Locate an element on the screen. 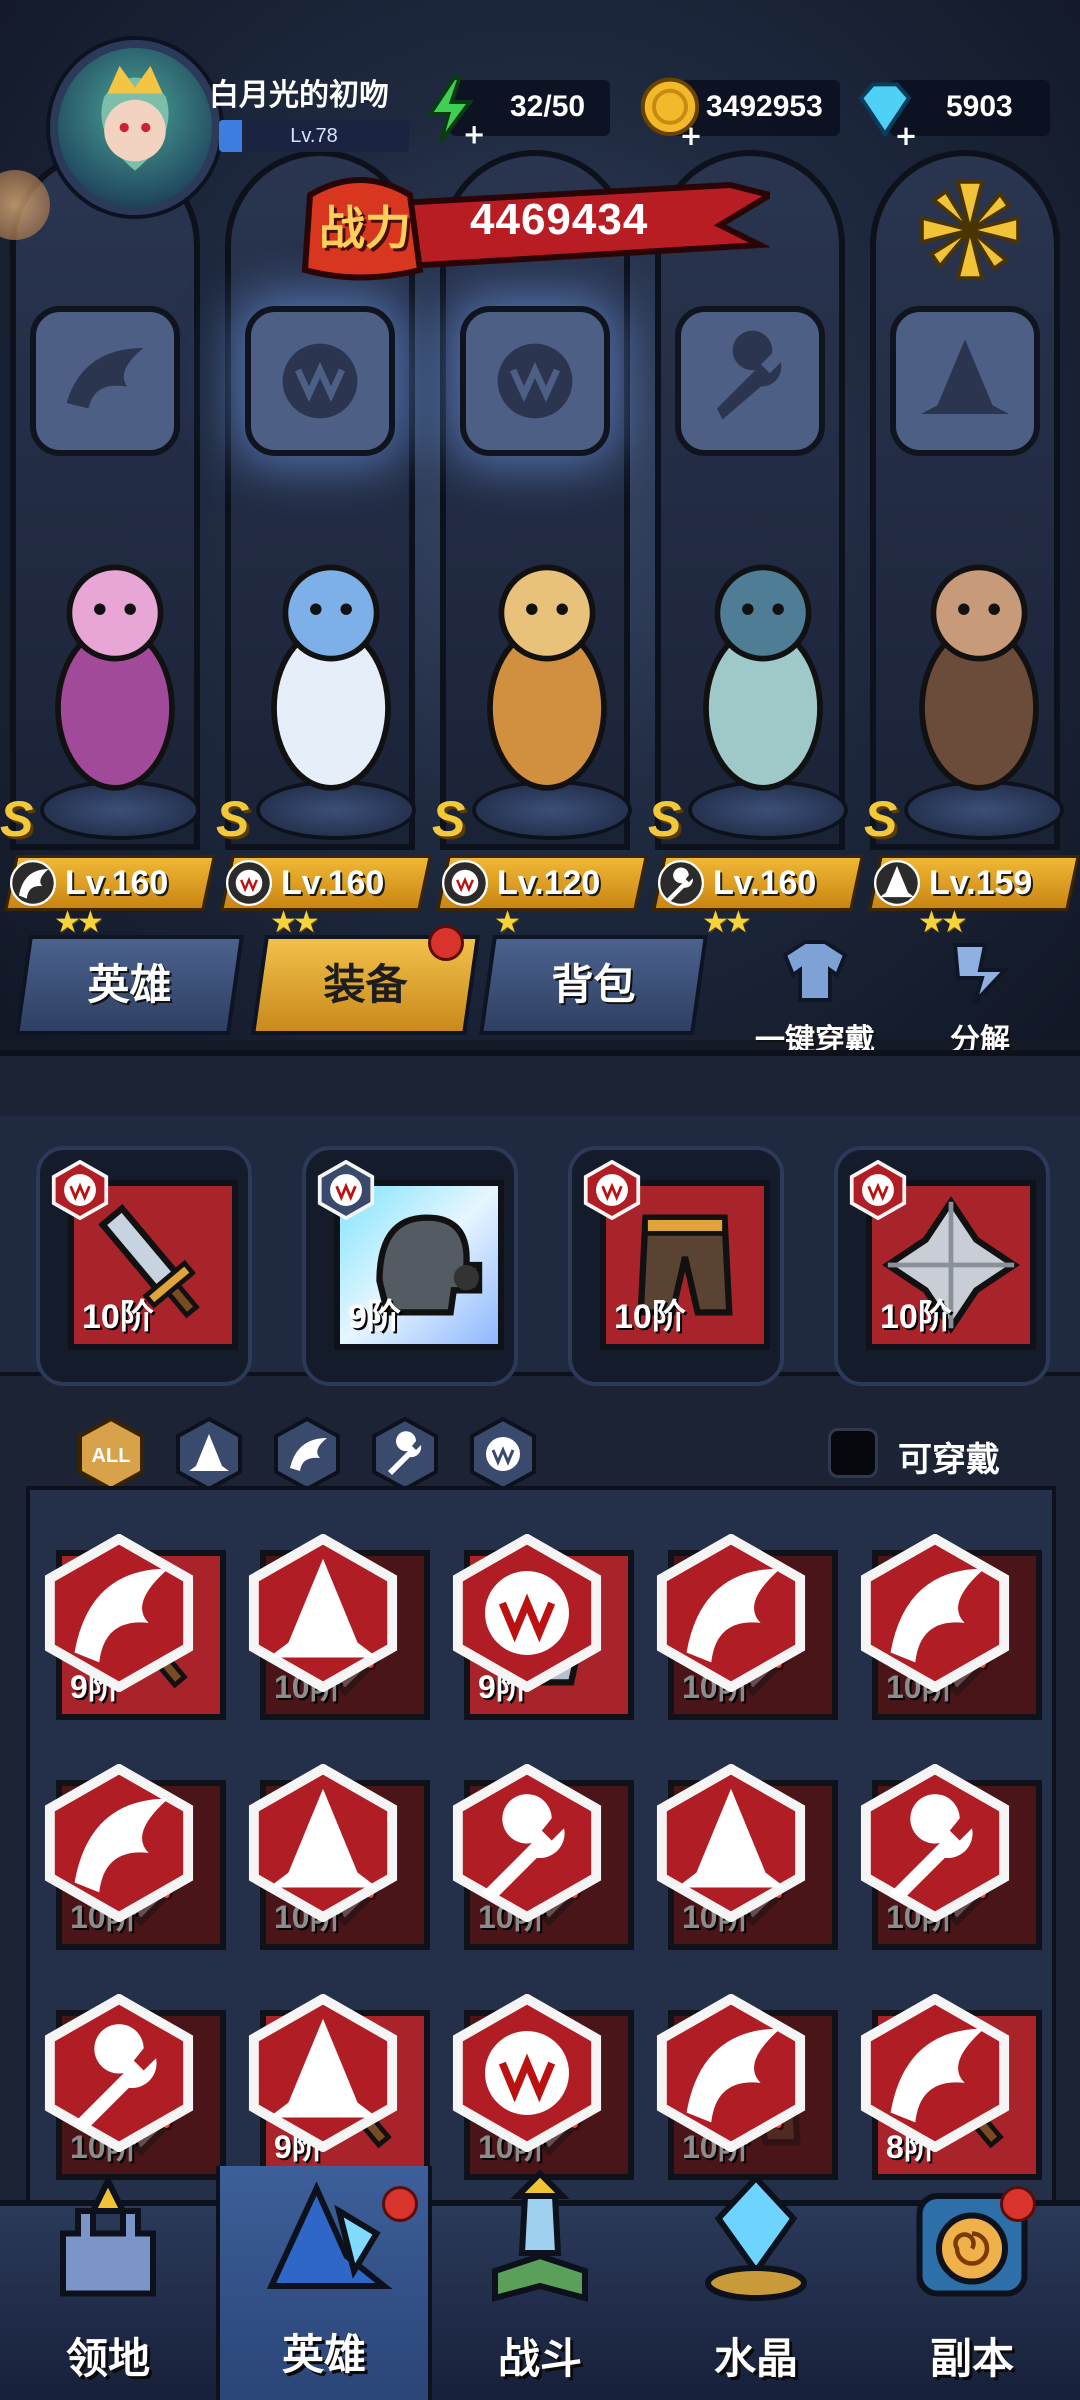 The height and width of the screenshot is (2400, 1080). tab-hero-label: 英雄 is located at coordinates (129, 984).